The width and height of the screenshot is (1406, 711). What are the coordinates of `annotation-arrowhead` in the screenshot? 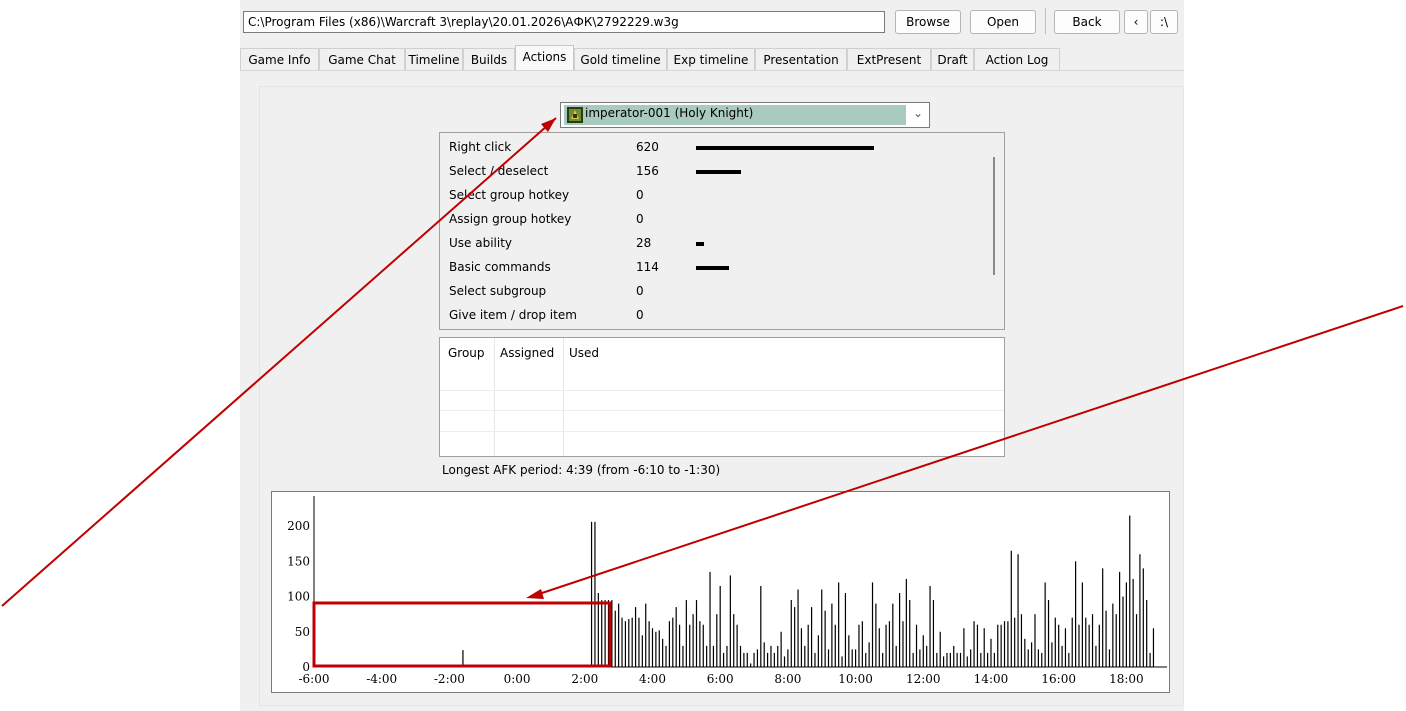 It's located at (535, 594).